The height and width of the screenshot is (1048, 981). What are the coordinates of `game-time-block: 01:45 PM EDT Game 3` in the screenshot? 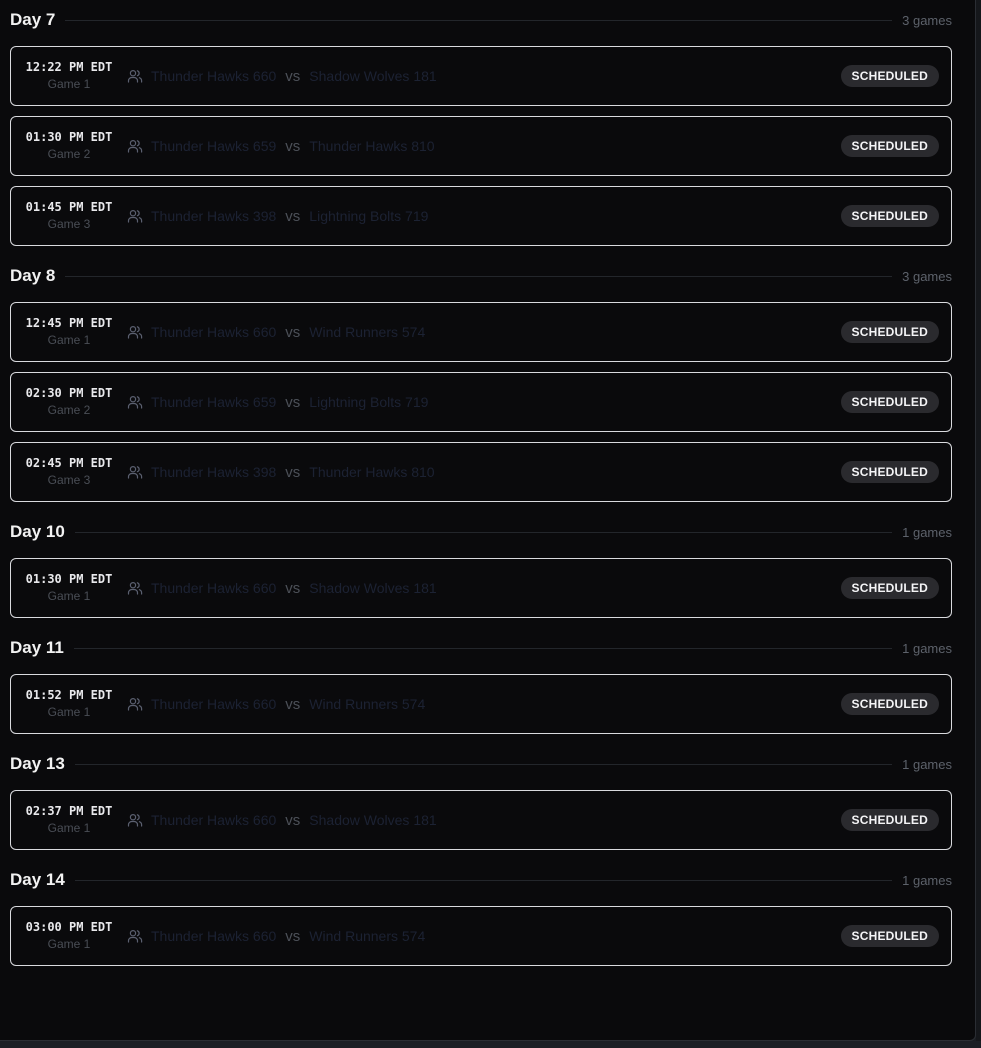 It's located at (69, 215).